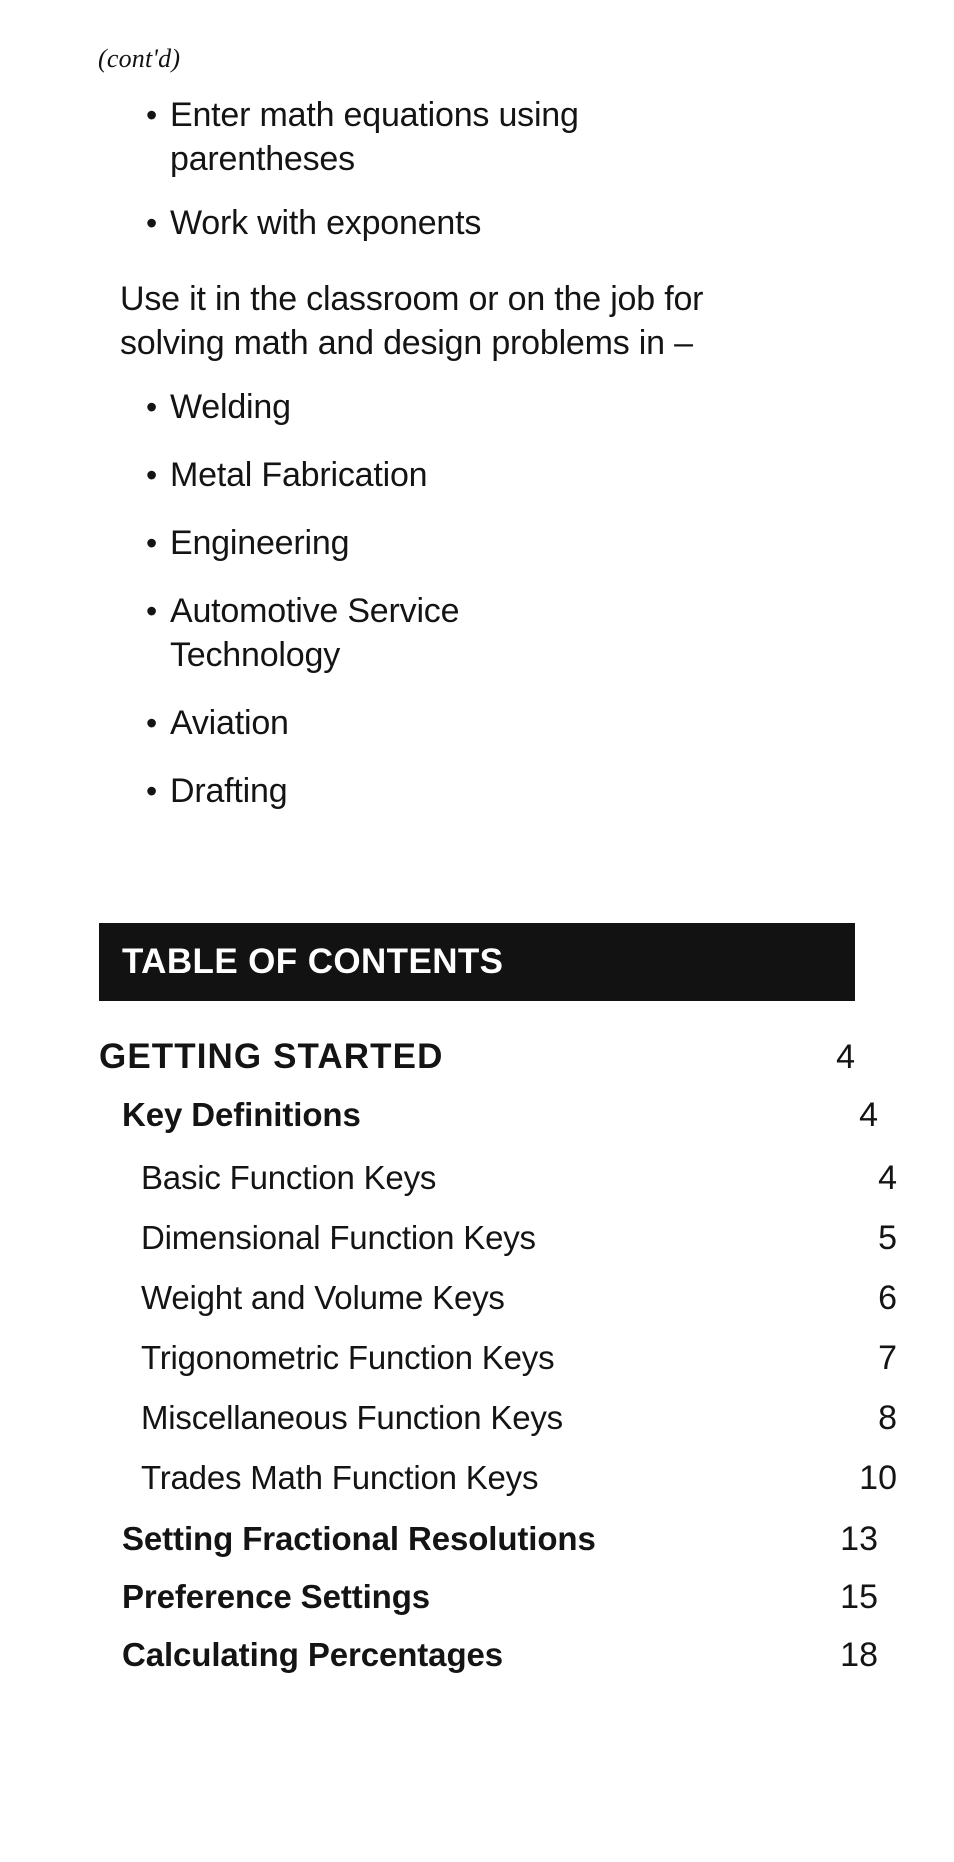 This screenshot has height=1862, width=954. Describe the element at coordinates (289, 1177) in the screenshot. I see `toc-entry-title: Basic Function Keys` at that location.